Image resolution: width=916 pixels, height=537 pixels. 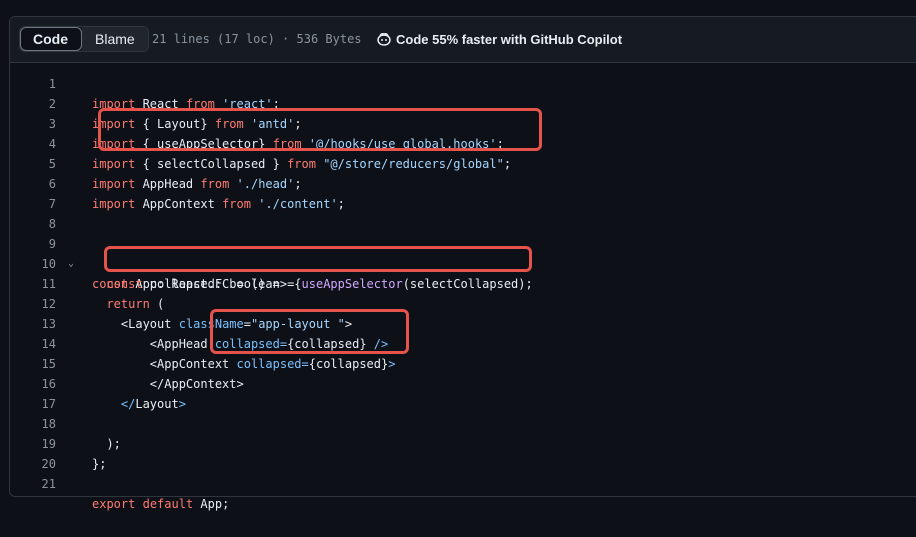 What do you see at coordinates (384, 39) in the screenshot?
I see `copilot-icon` at bounding box center [384, 39].